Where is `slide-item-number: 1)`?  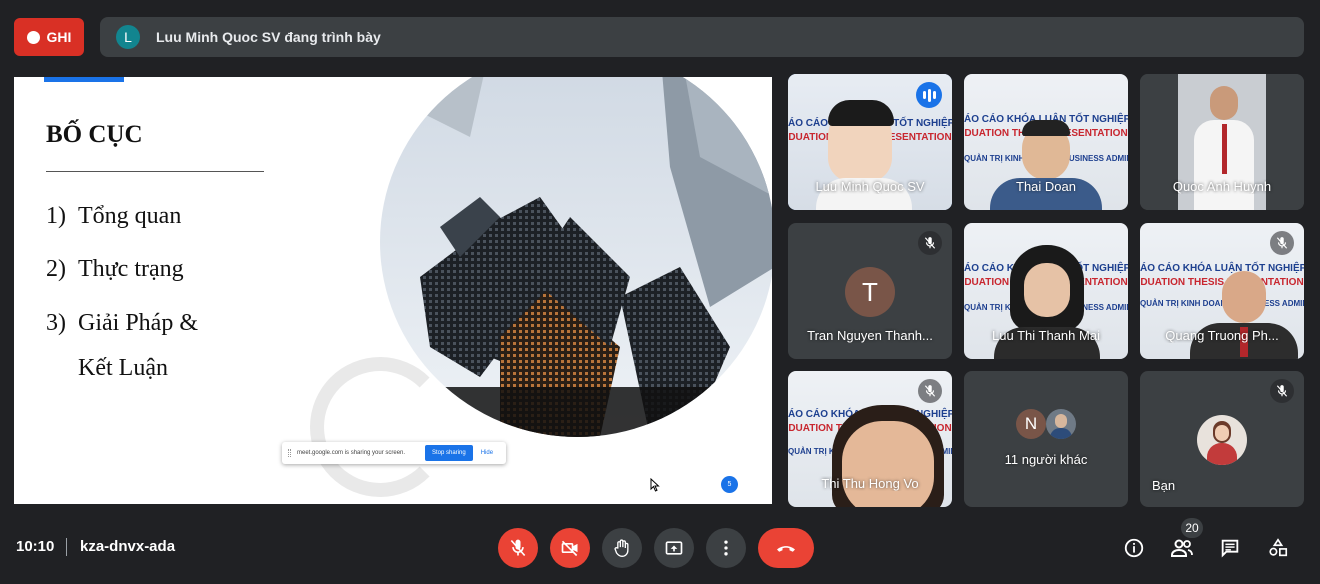
slide-item-number: 1) is located at coordinates (56, 216).